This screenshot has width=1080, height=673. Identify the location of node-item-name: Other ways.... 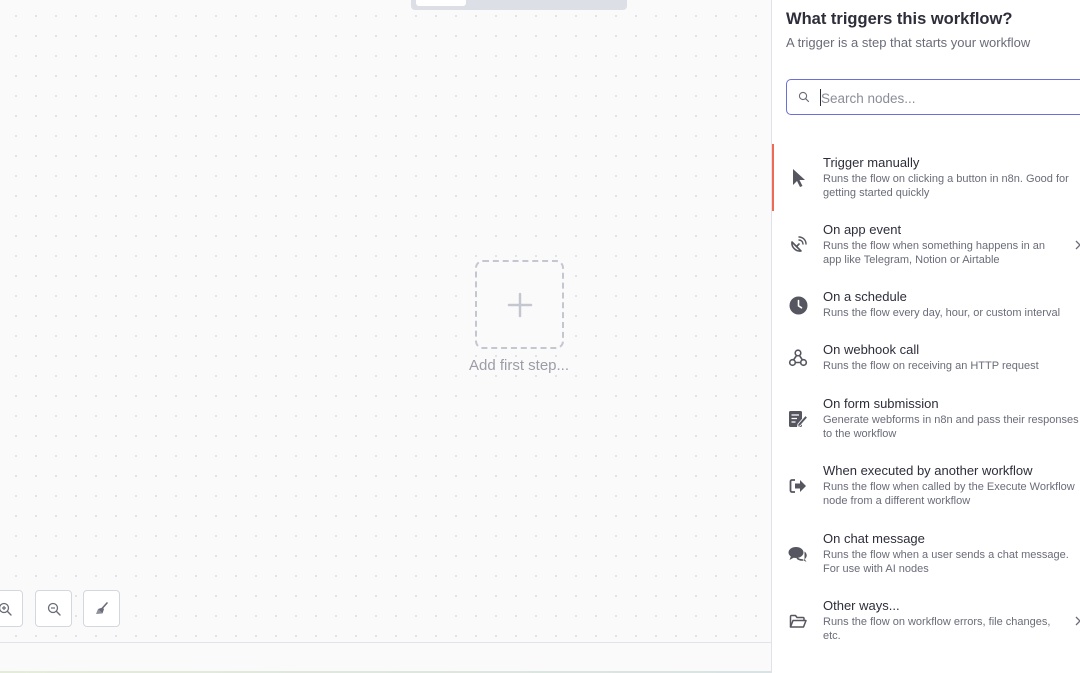
(861, 605).